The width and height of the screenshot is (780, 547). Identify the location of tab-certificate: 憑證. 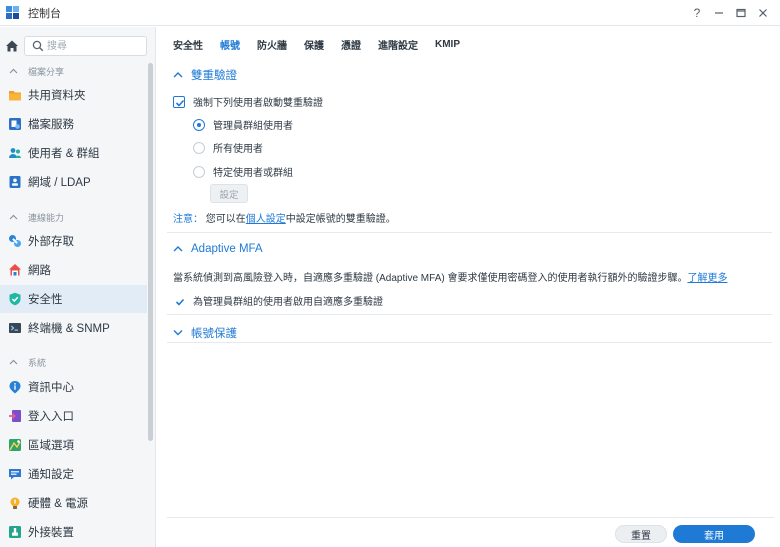
(351, 44).